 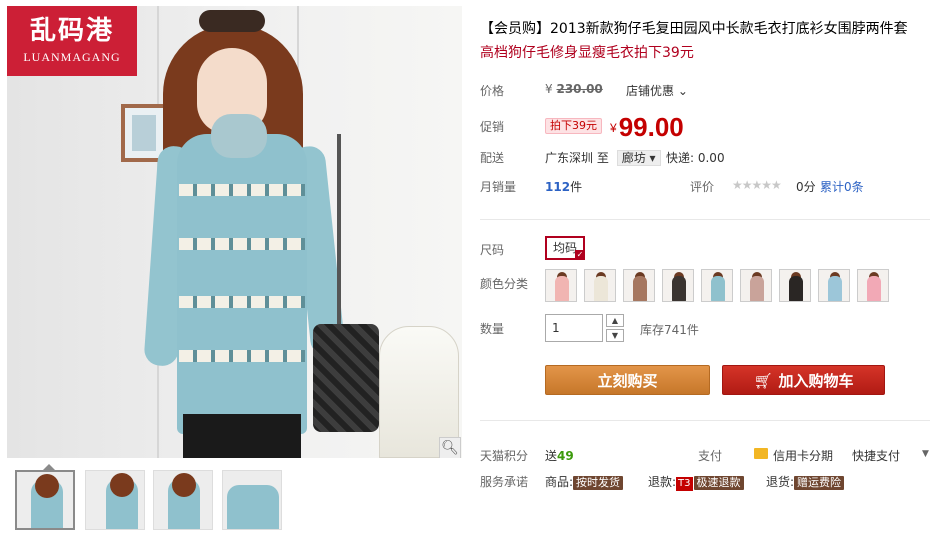 What do you see at coordinates (669, 330) in the screenshot?
I see `stock-count: 库存741件` at bounding box center [669, 330].